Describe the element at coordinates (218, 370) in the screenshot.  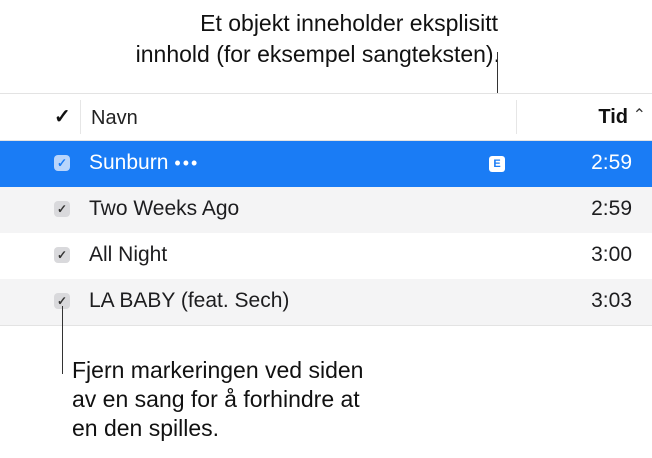
I see `checkbox-callout-line1: Fjern markeringen ved siden` at that location.